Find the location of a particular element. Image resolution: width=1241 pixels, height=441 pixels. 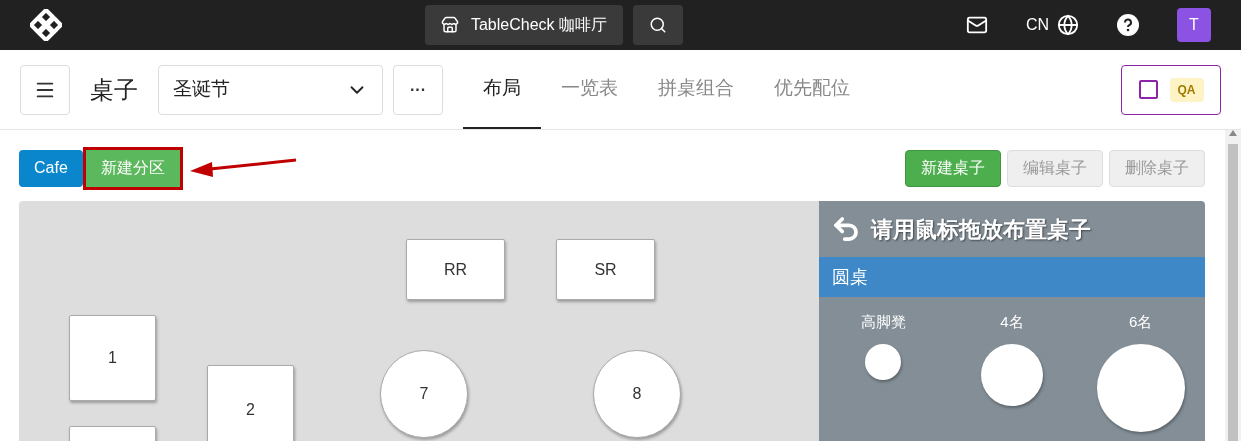

venue-button: TableCheck 咖啡厅 is located at coordinates (523, 25).